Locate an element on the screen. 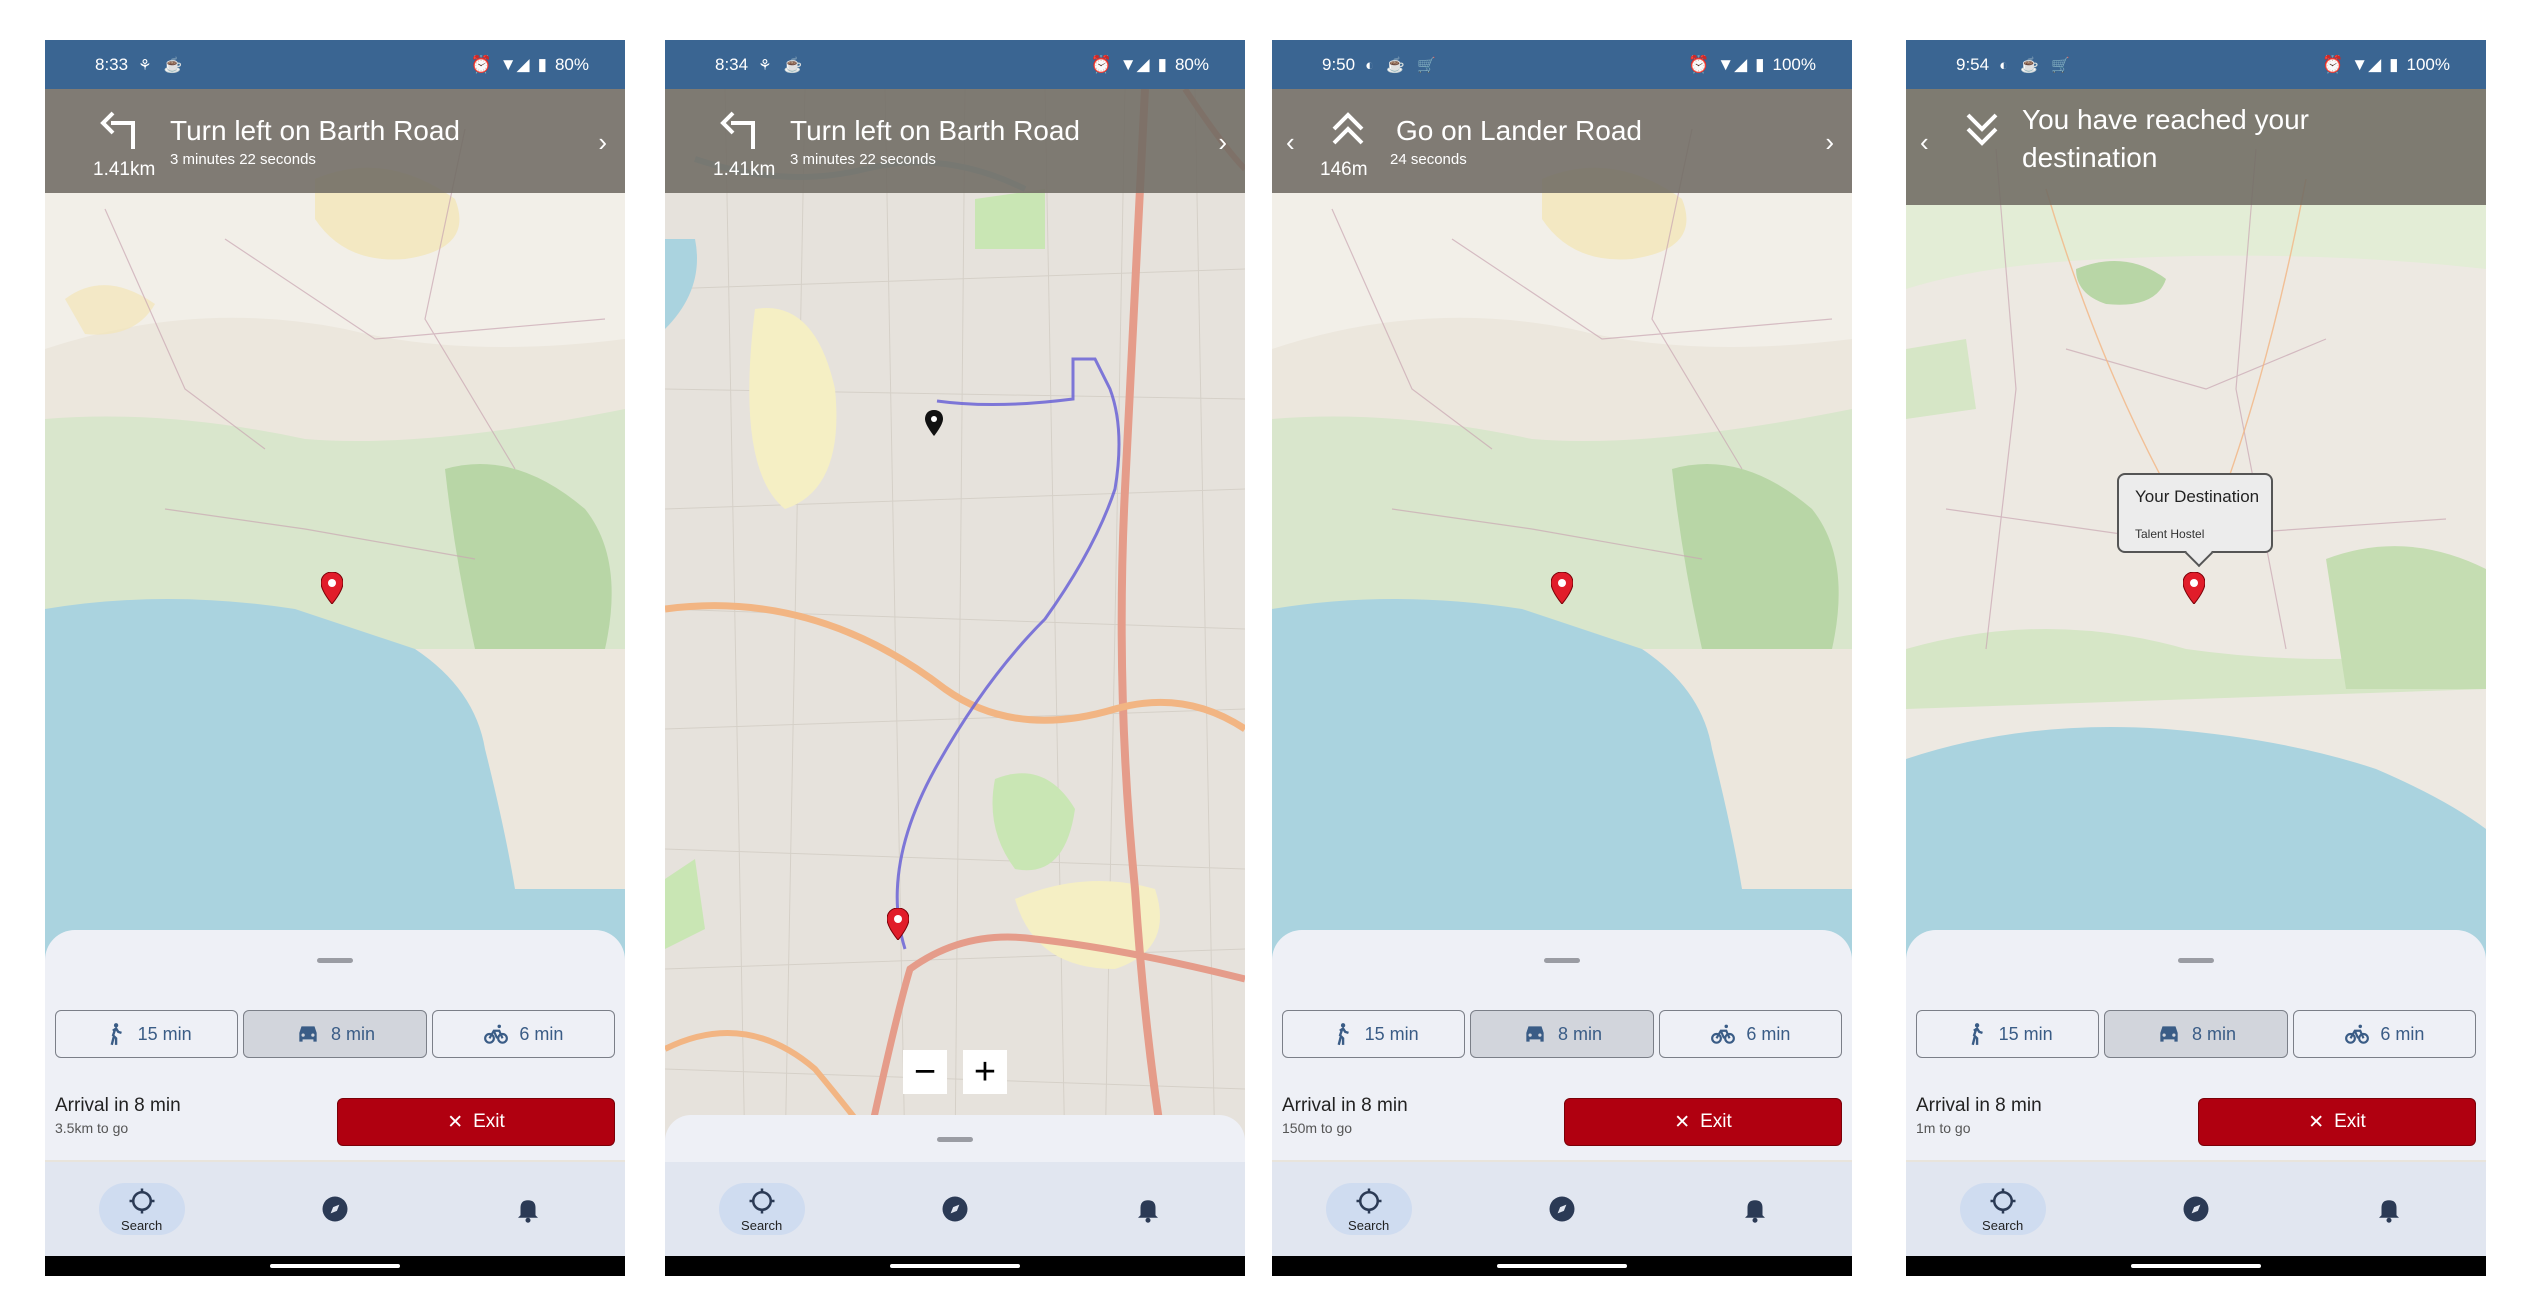 The height and width of the screenshot is (1306, 2524). bottom-sheet-collapsed is located at coordinates (955, 1140).